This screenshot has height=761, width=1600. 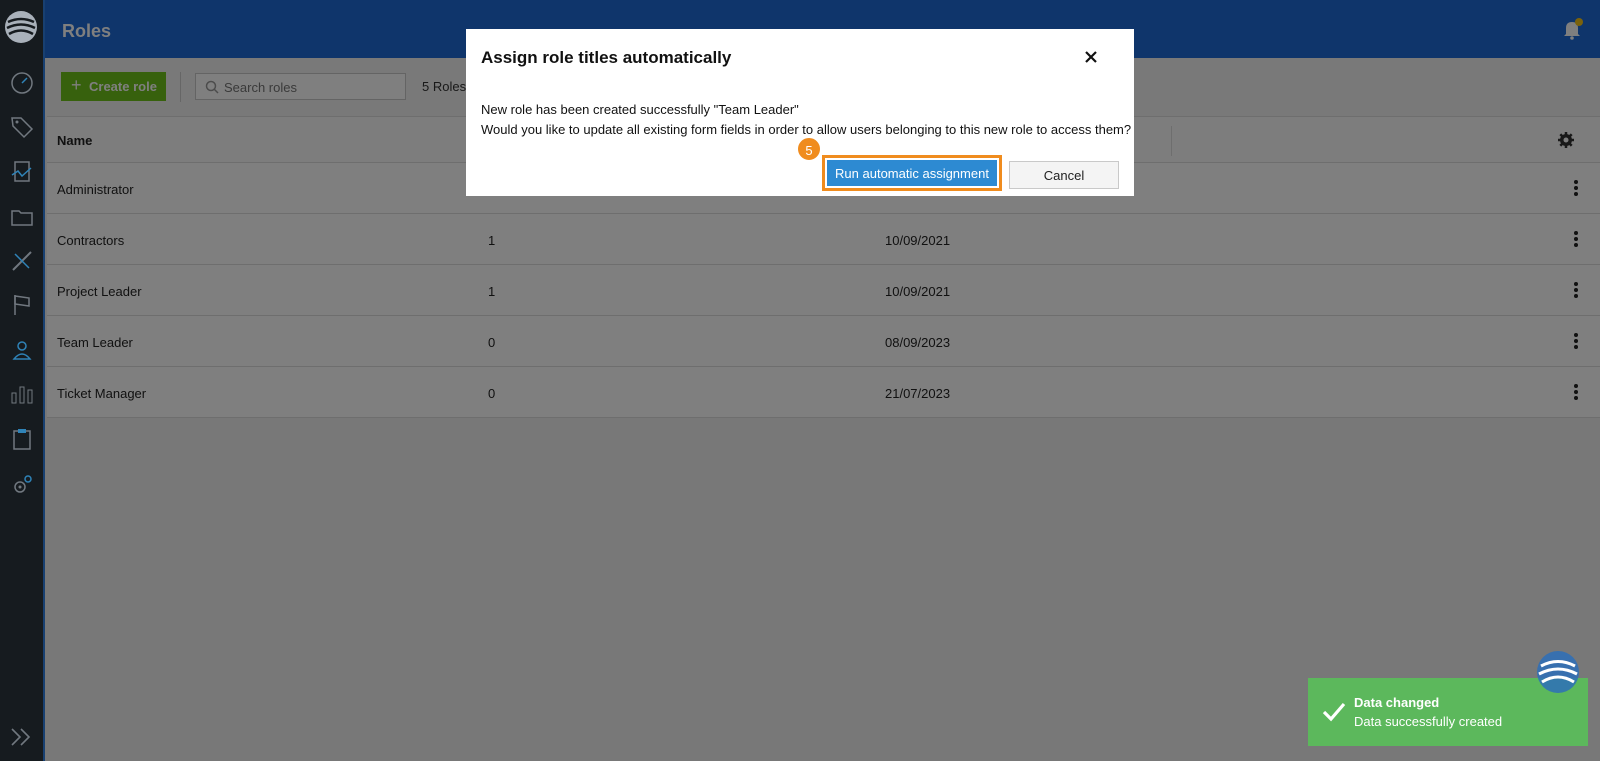 I want to click on highlight-frame: Run automatic assignment, so click(x=912, y=173).